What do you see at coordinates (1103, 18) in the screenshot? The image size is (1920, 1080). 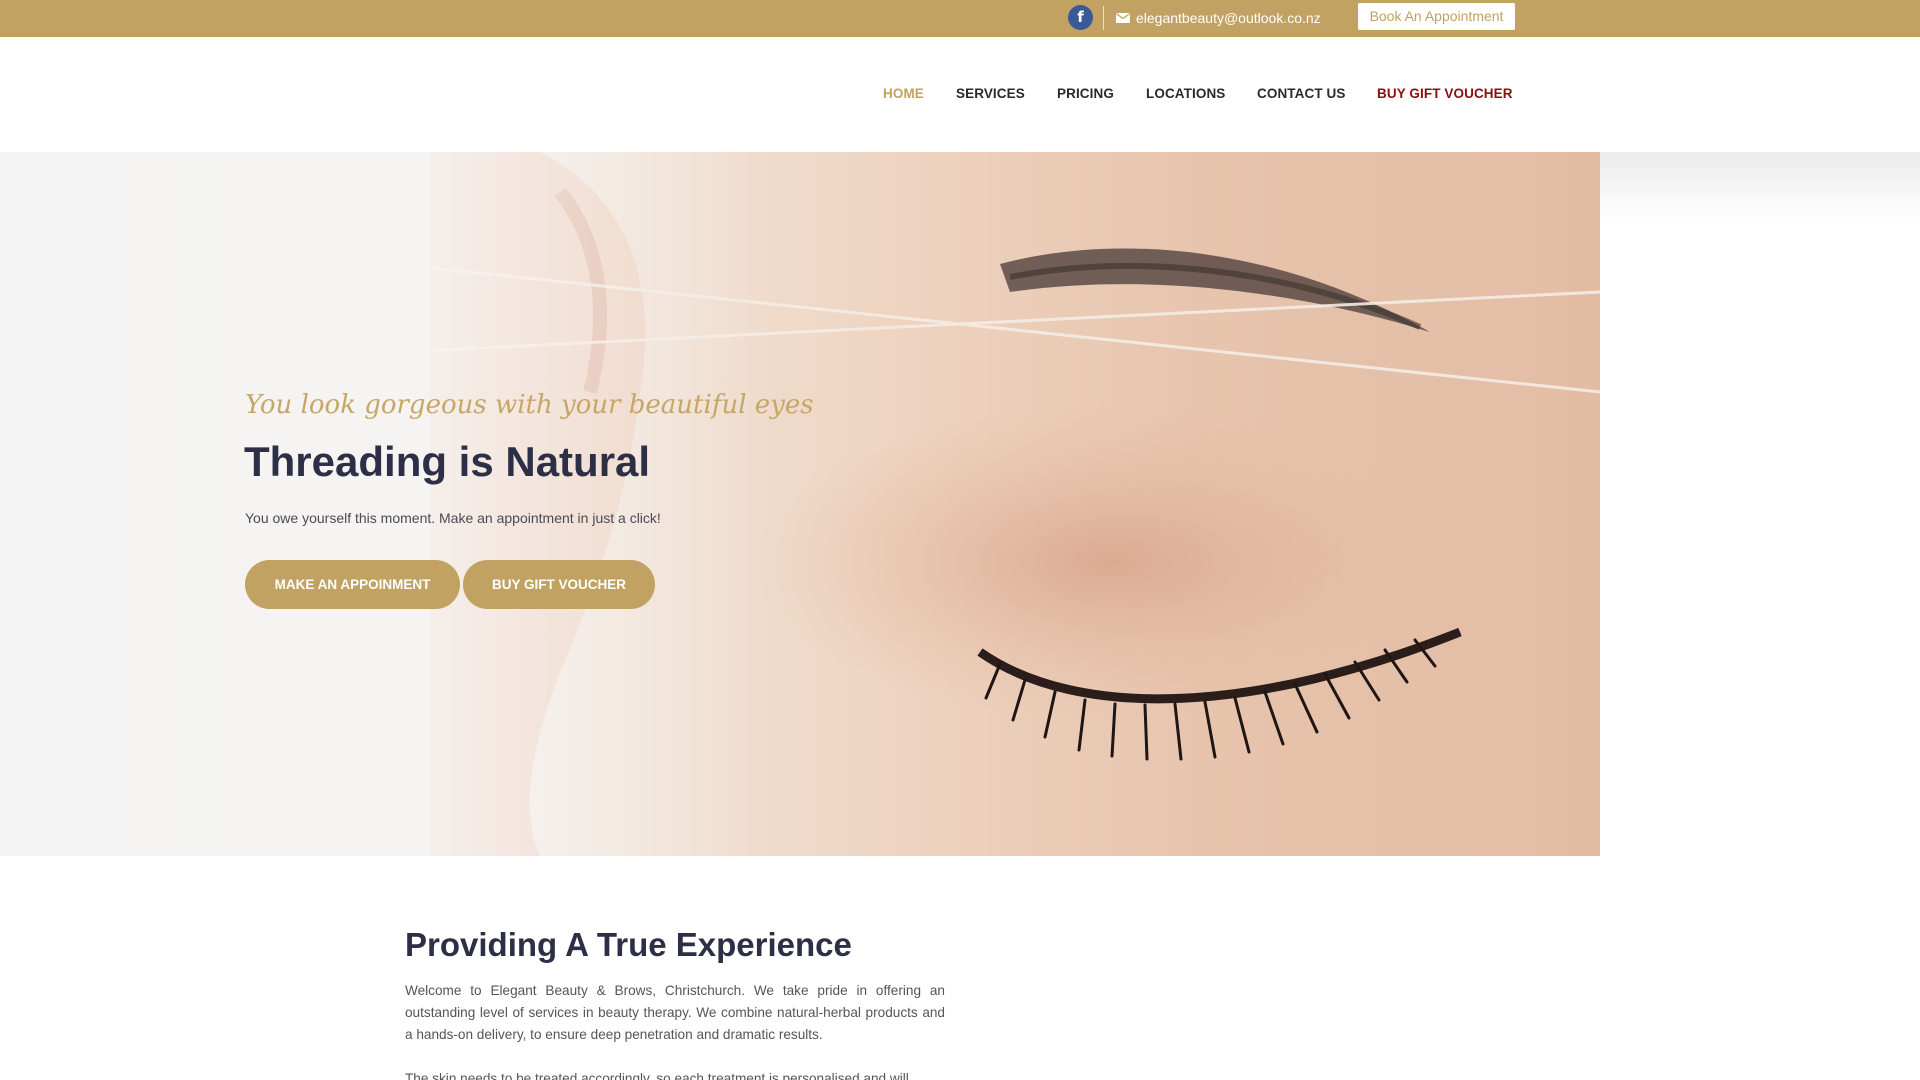 I see `topbar-divider` at bounding box center [1103, 18].